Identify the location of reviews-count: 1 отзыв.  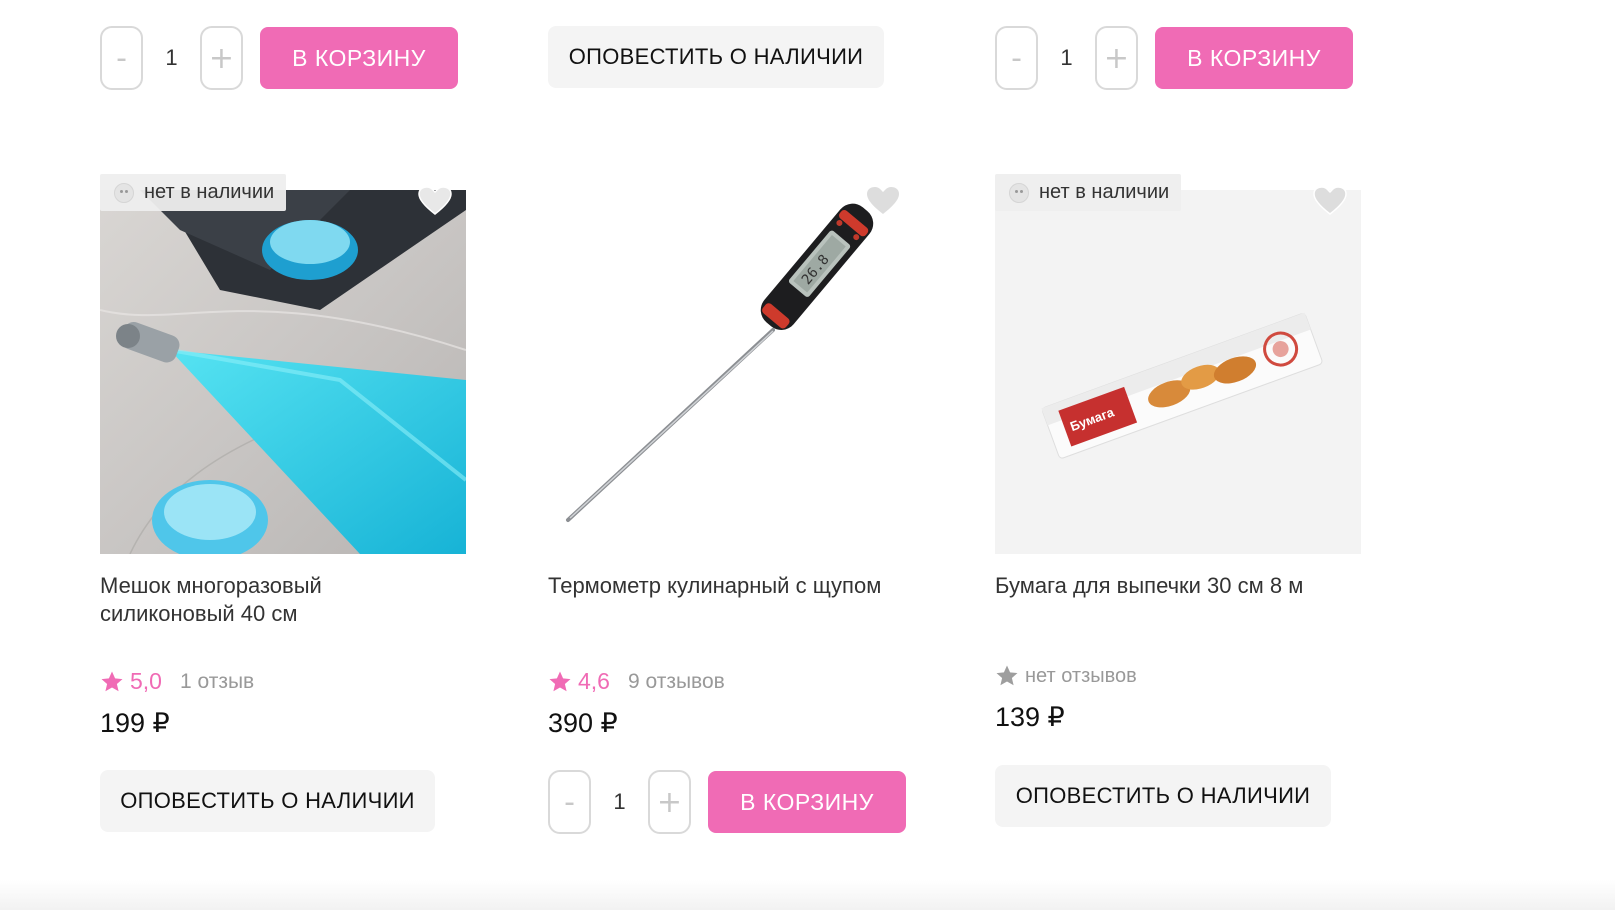
(217, 682).